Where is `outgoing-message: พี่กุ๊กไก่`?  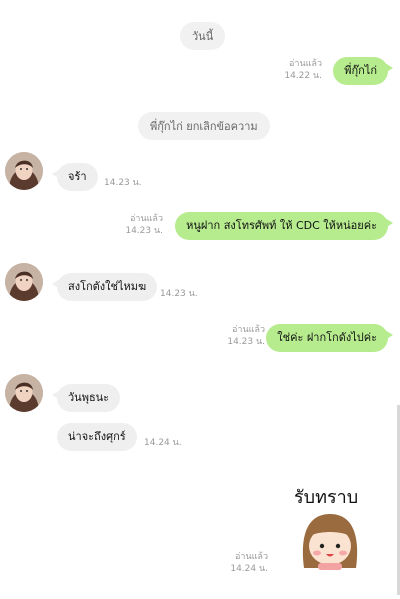 outgoing-message: พี่กุ๊กไก่ is located at coordinates (363, 71).